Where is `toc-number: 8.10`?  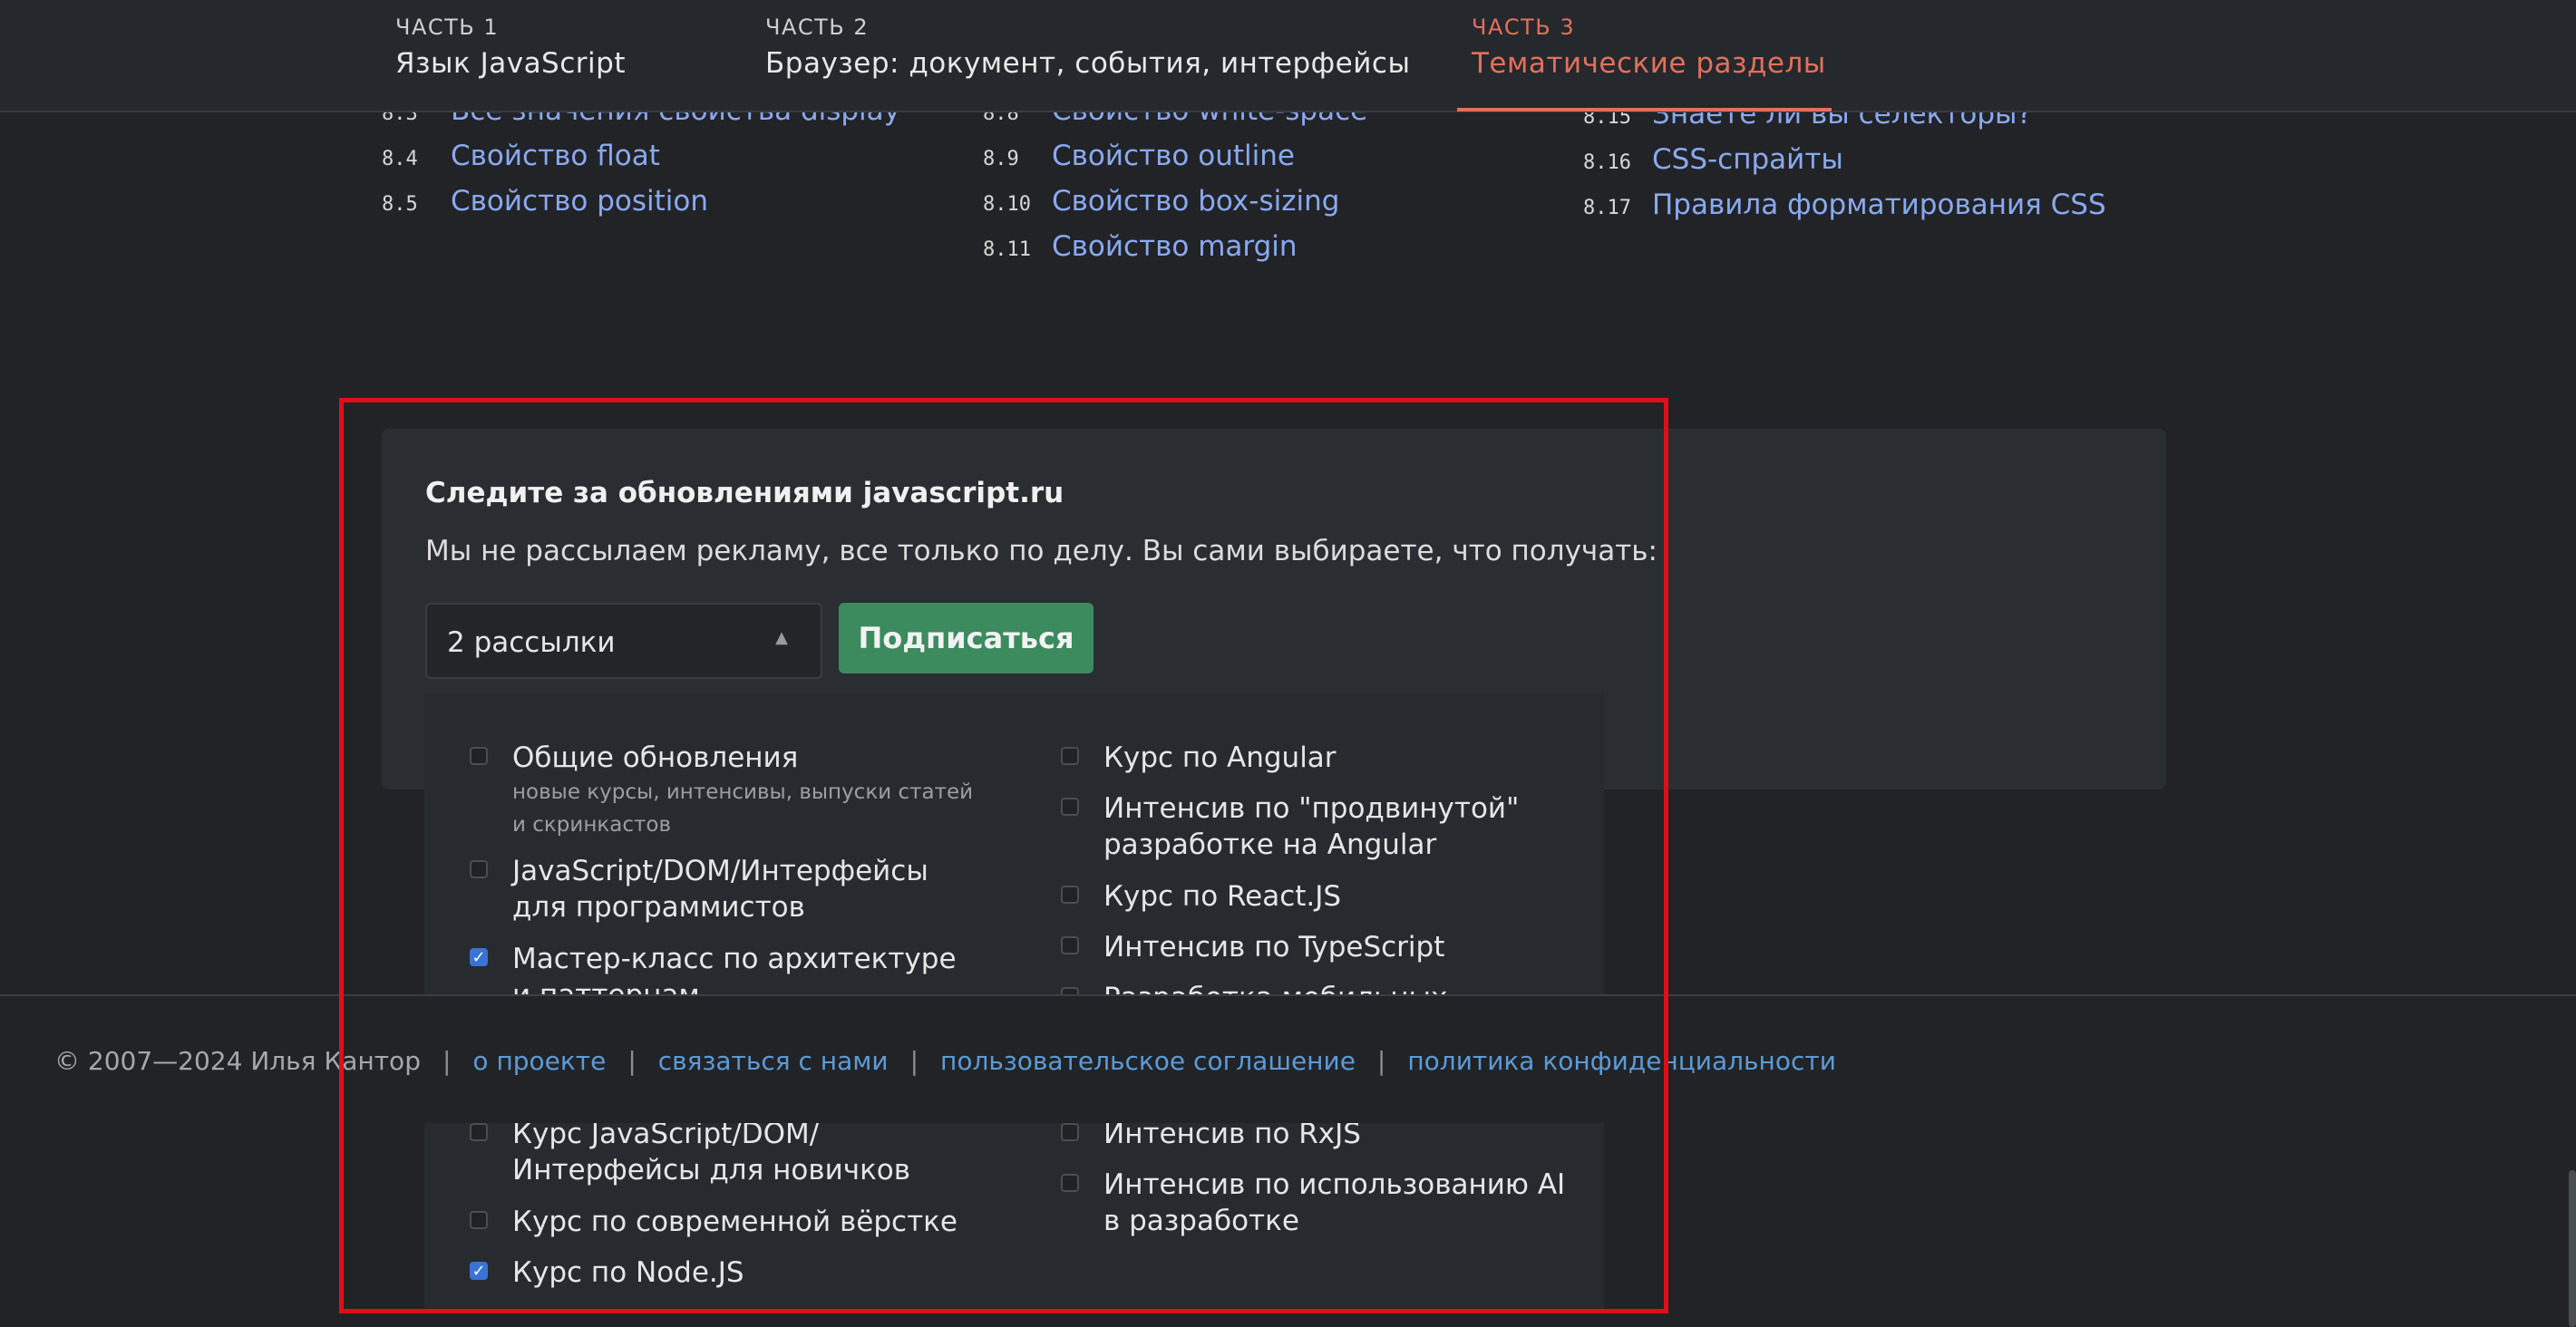 toc-number: 8.10 is located at coordinates (1007, 204).